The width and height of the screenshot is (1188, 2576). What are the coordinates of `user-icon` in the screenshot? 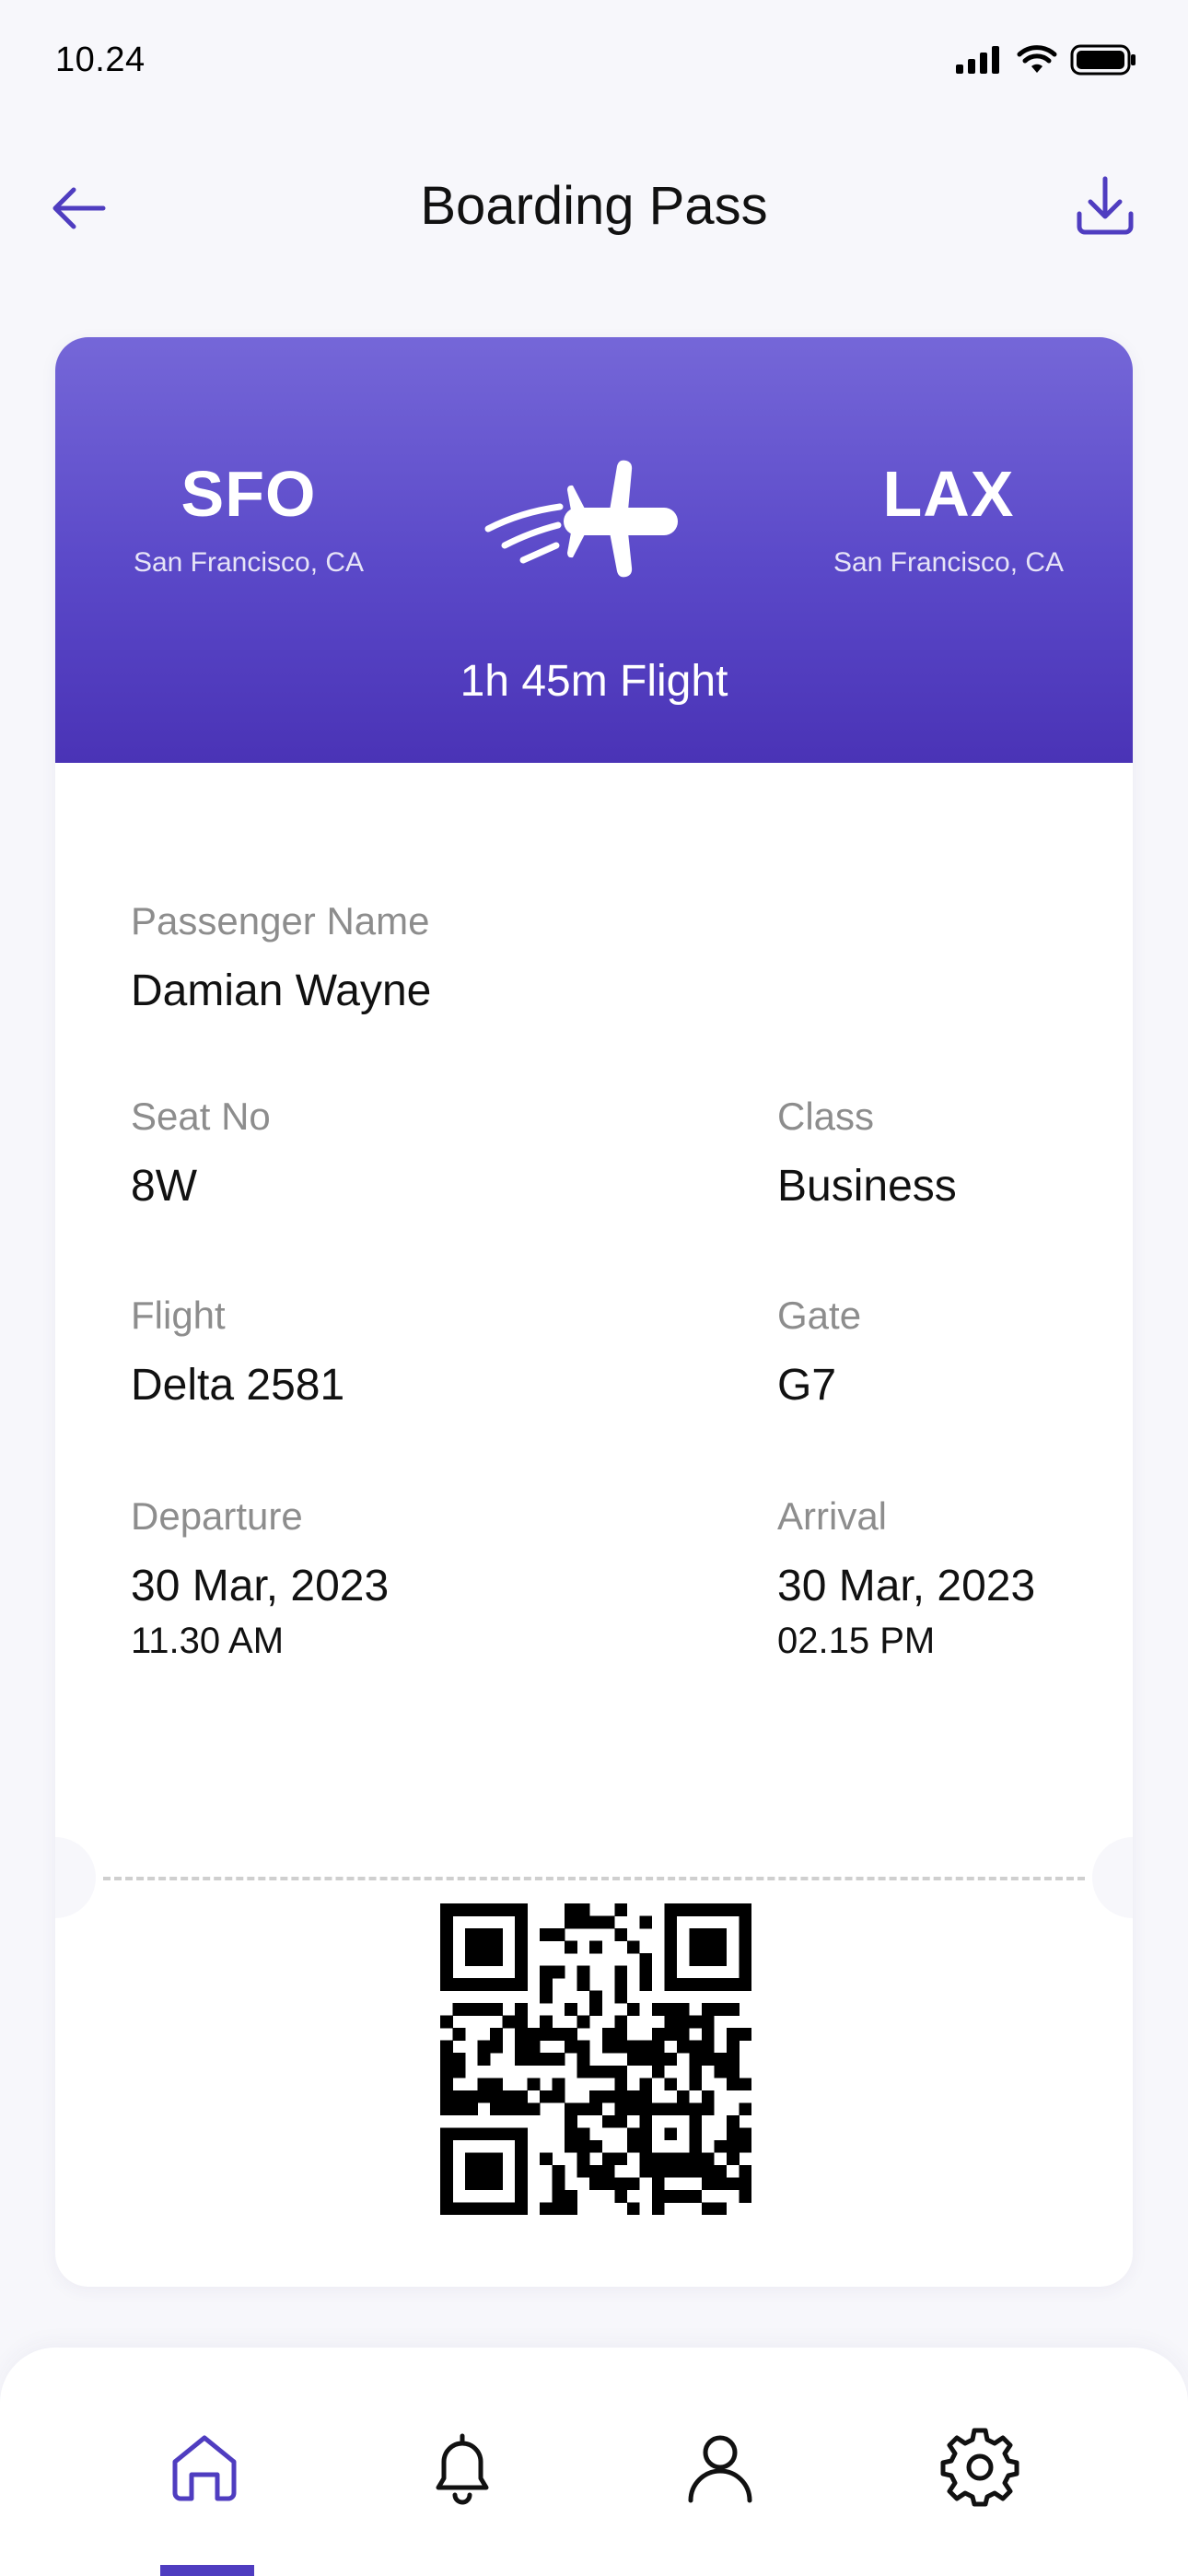 It's located at (720, 2469).